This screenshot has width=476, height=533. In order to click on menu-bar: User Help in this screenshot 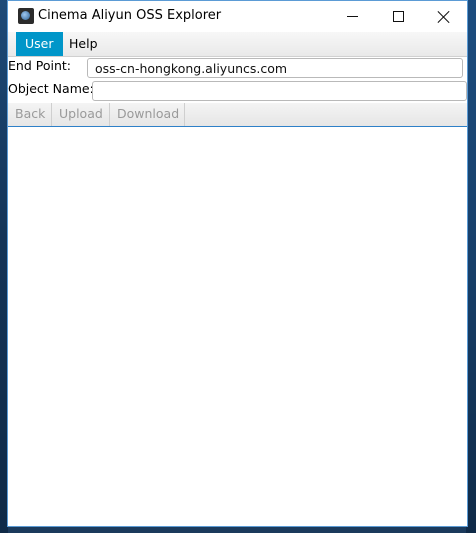, I will do `click(237, 44)`.